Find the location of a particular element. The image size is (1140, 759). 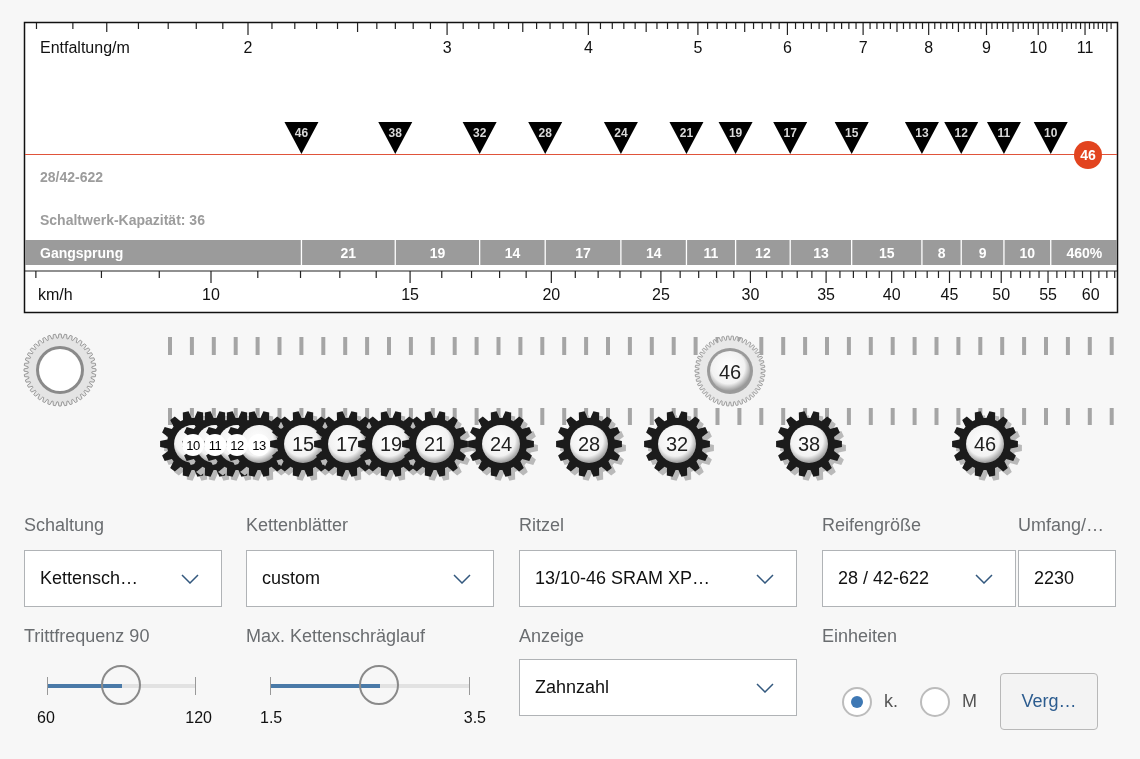

speed-label: 25 is located at coordinates (661, 294).